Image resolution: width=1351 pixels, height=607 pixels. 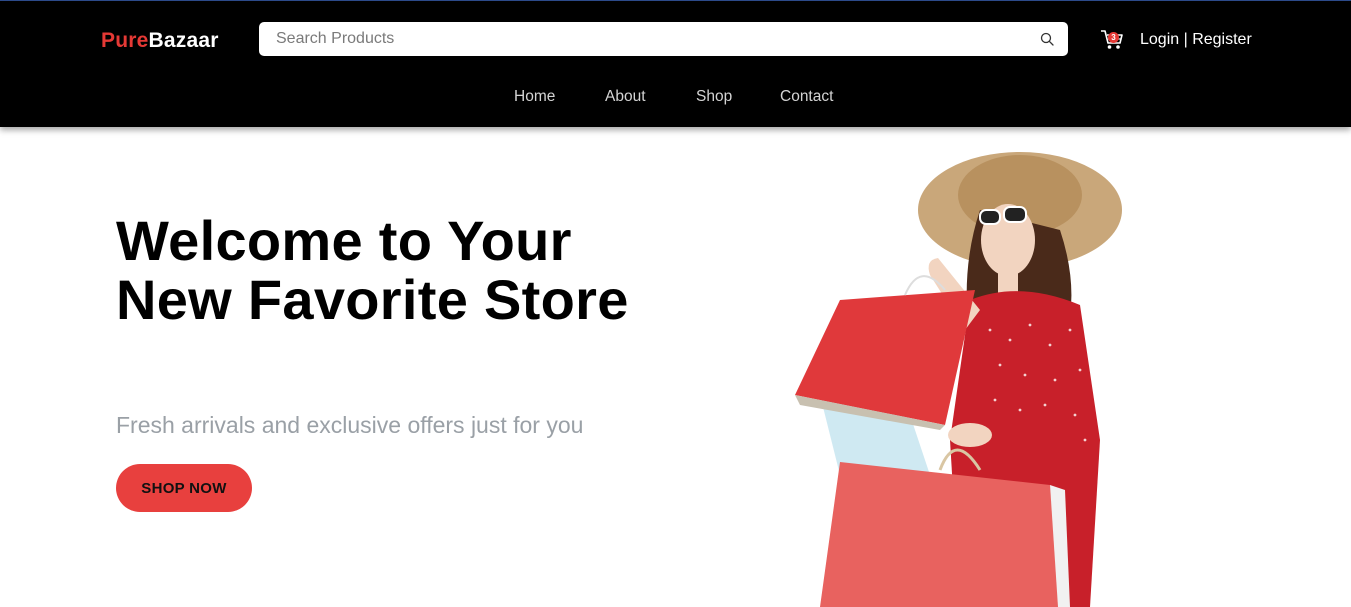 I want to click on shop-now-button: SHOP NOW, so click(x=184, y=488).